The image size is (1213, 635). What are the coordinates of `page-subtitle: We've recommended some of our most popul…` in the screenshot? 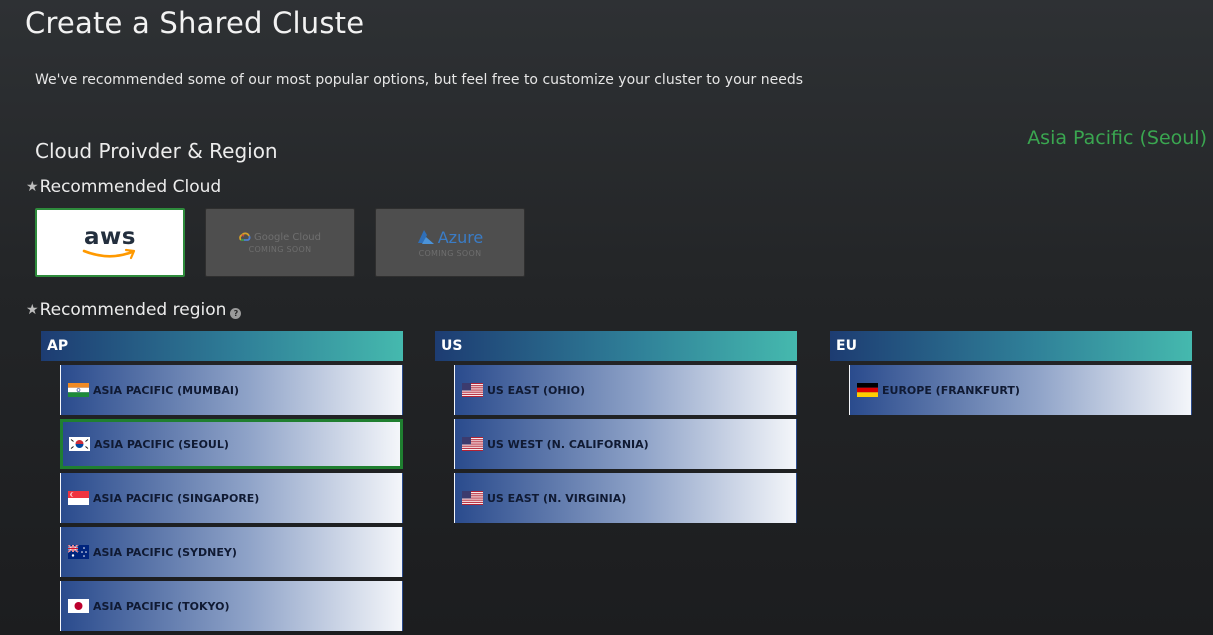 It's located at (419, 80).